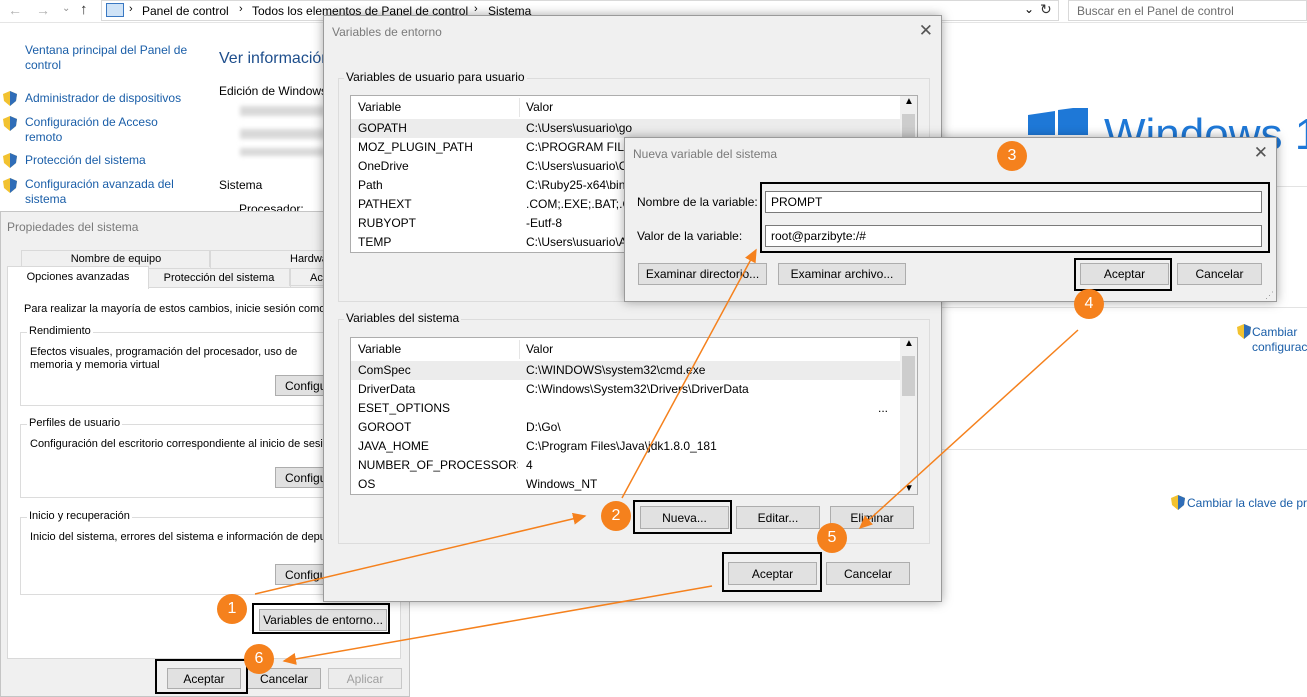  Describe the element at coordinates (259, 659) in the screenshot. I see `step-badge: 6` at that location.